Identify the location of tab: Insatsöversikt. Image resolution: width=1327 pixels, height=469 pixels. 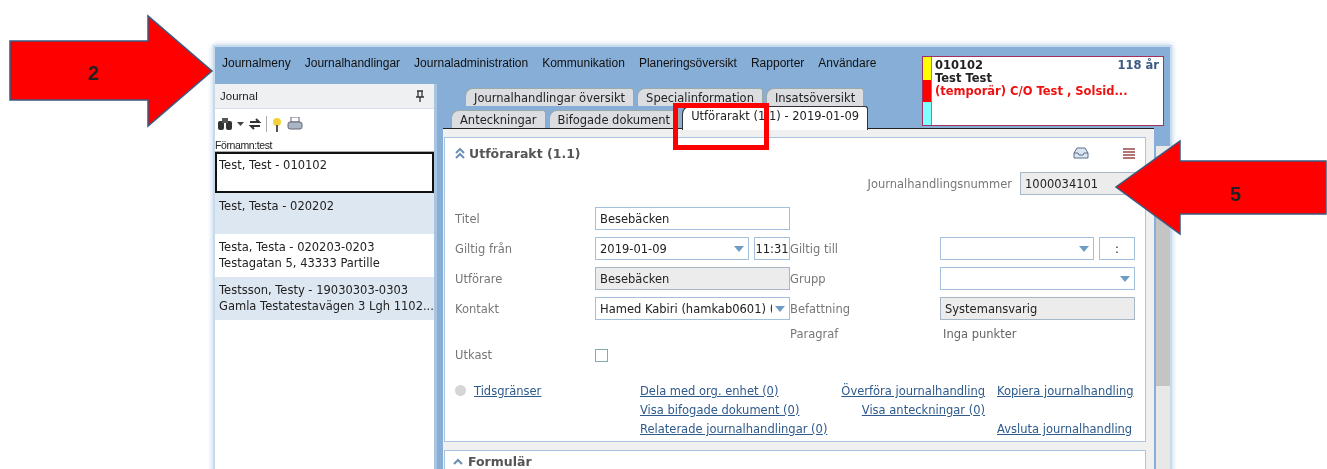
(815, 97).